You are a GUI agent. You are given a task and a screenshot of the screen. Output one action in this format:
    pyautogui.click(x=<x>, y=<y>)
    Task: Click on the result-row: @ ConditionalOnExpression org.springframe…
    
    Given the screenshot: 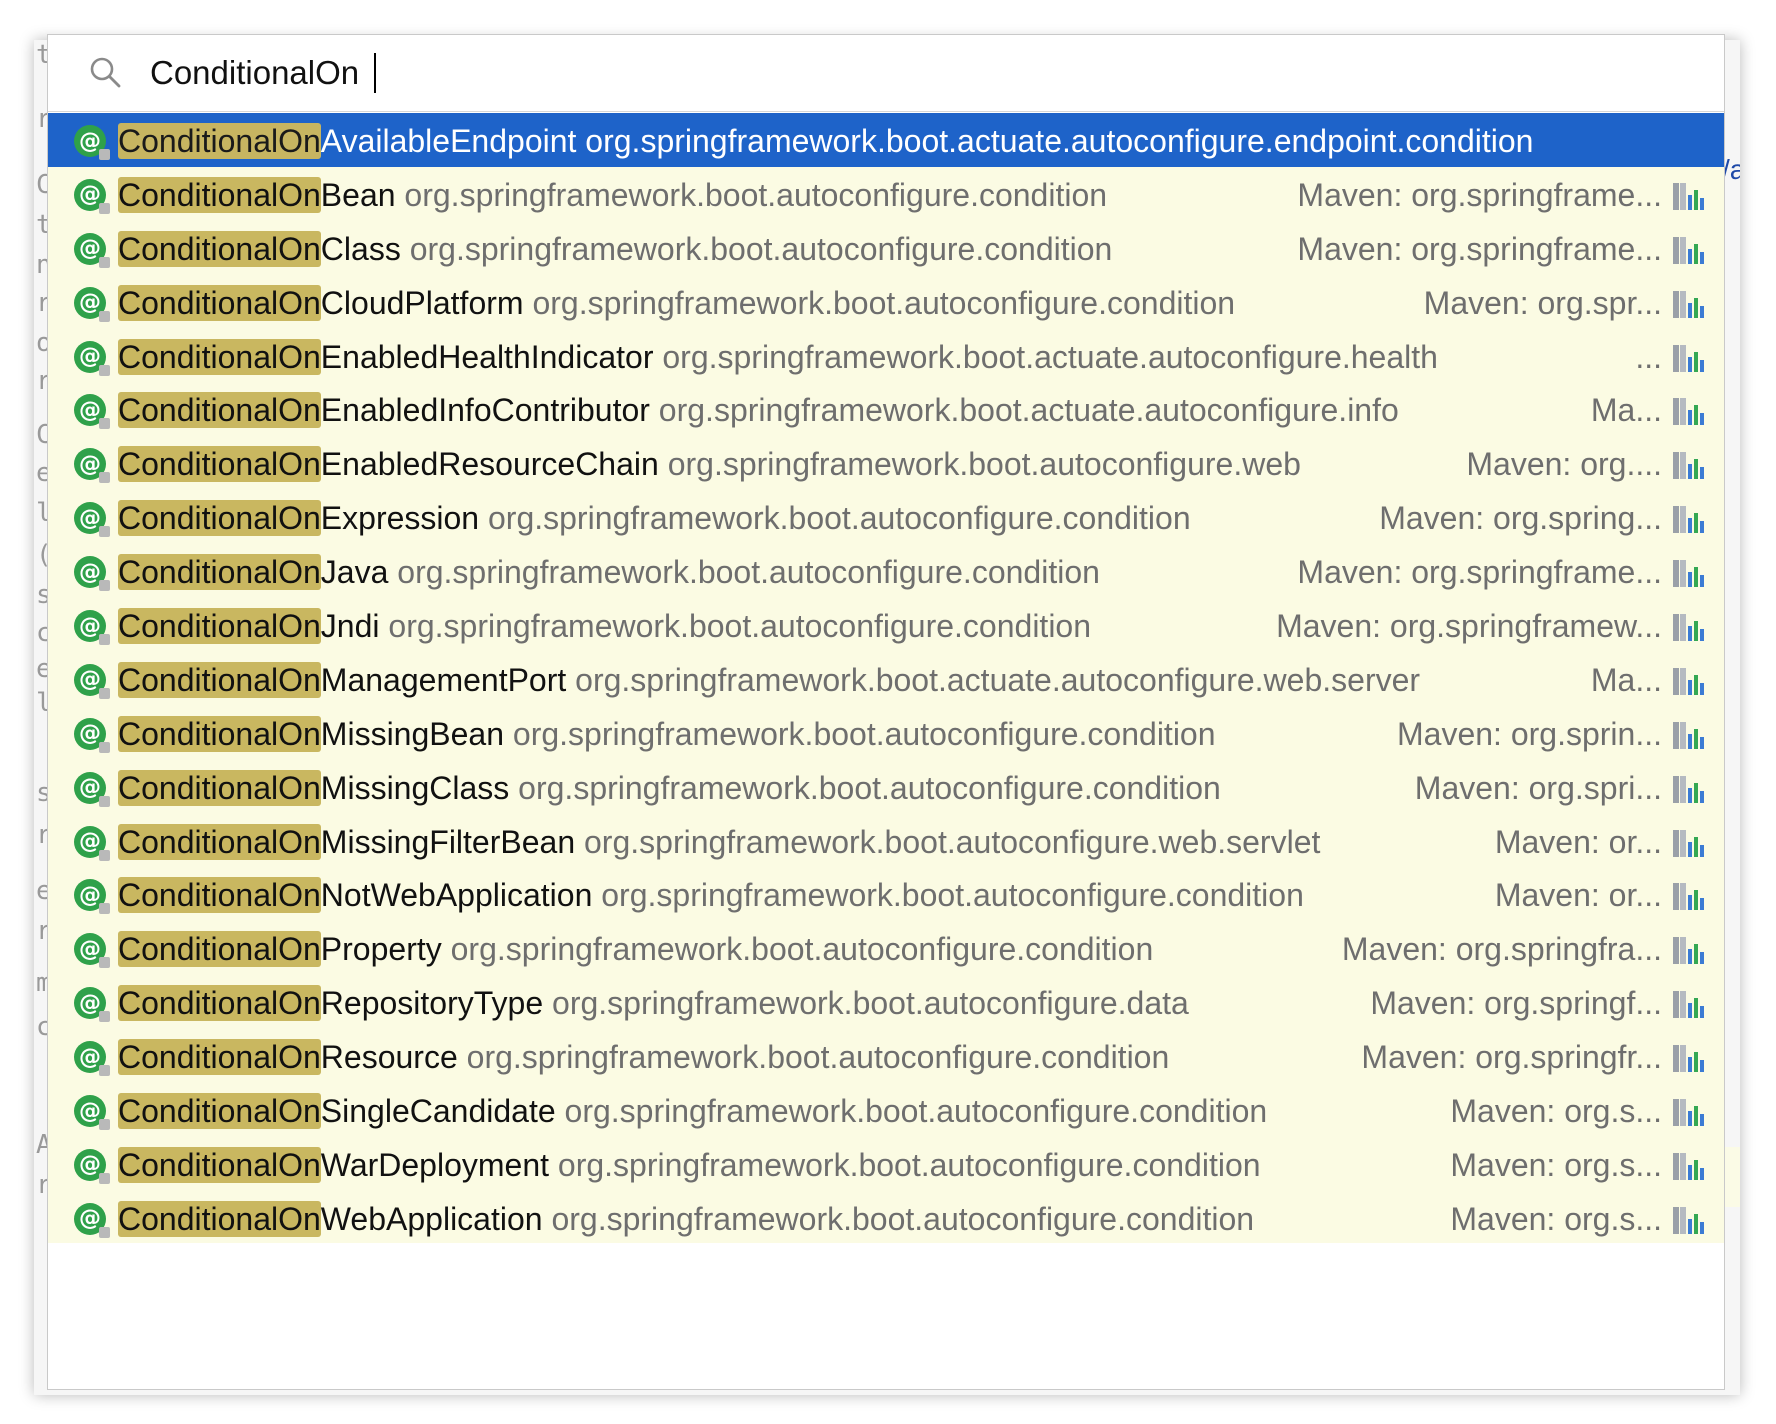 What is the action you would take?
    pyautogui.click(x=886, y=517)
    